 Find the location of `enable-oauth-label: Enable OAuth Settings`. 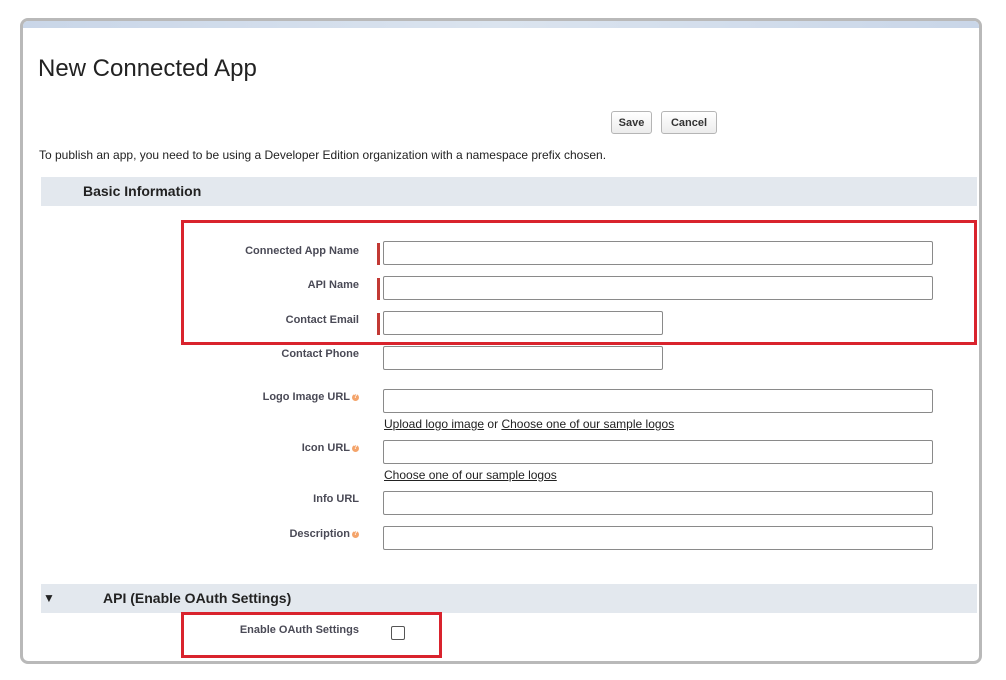

enable-oauth-label: Enable OAuth Settings is located at coordinates (299, 630).